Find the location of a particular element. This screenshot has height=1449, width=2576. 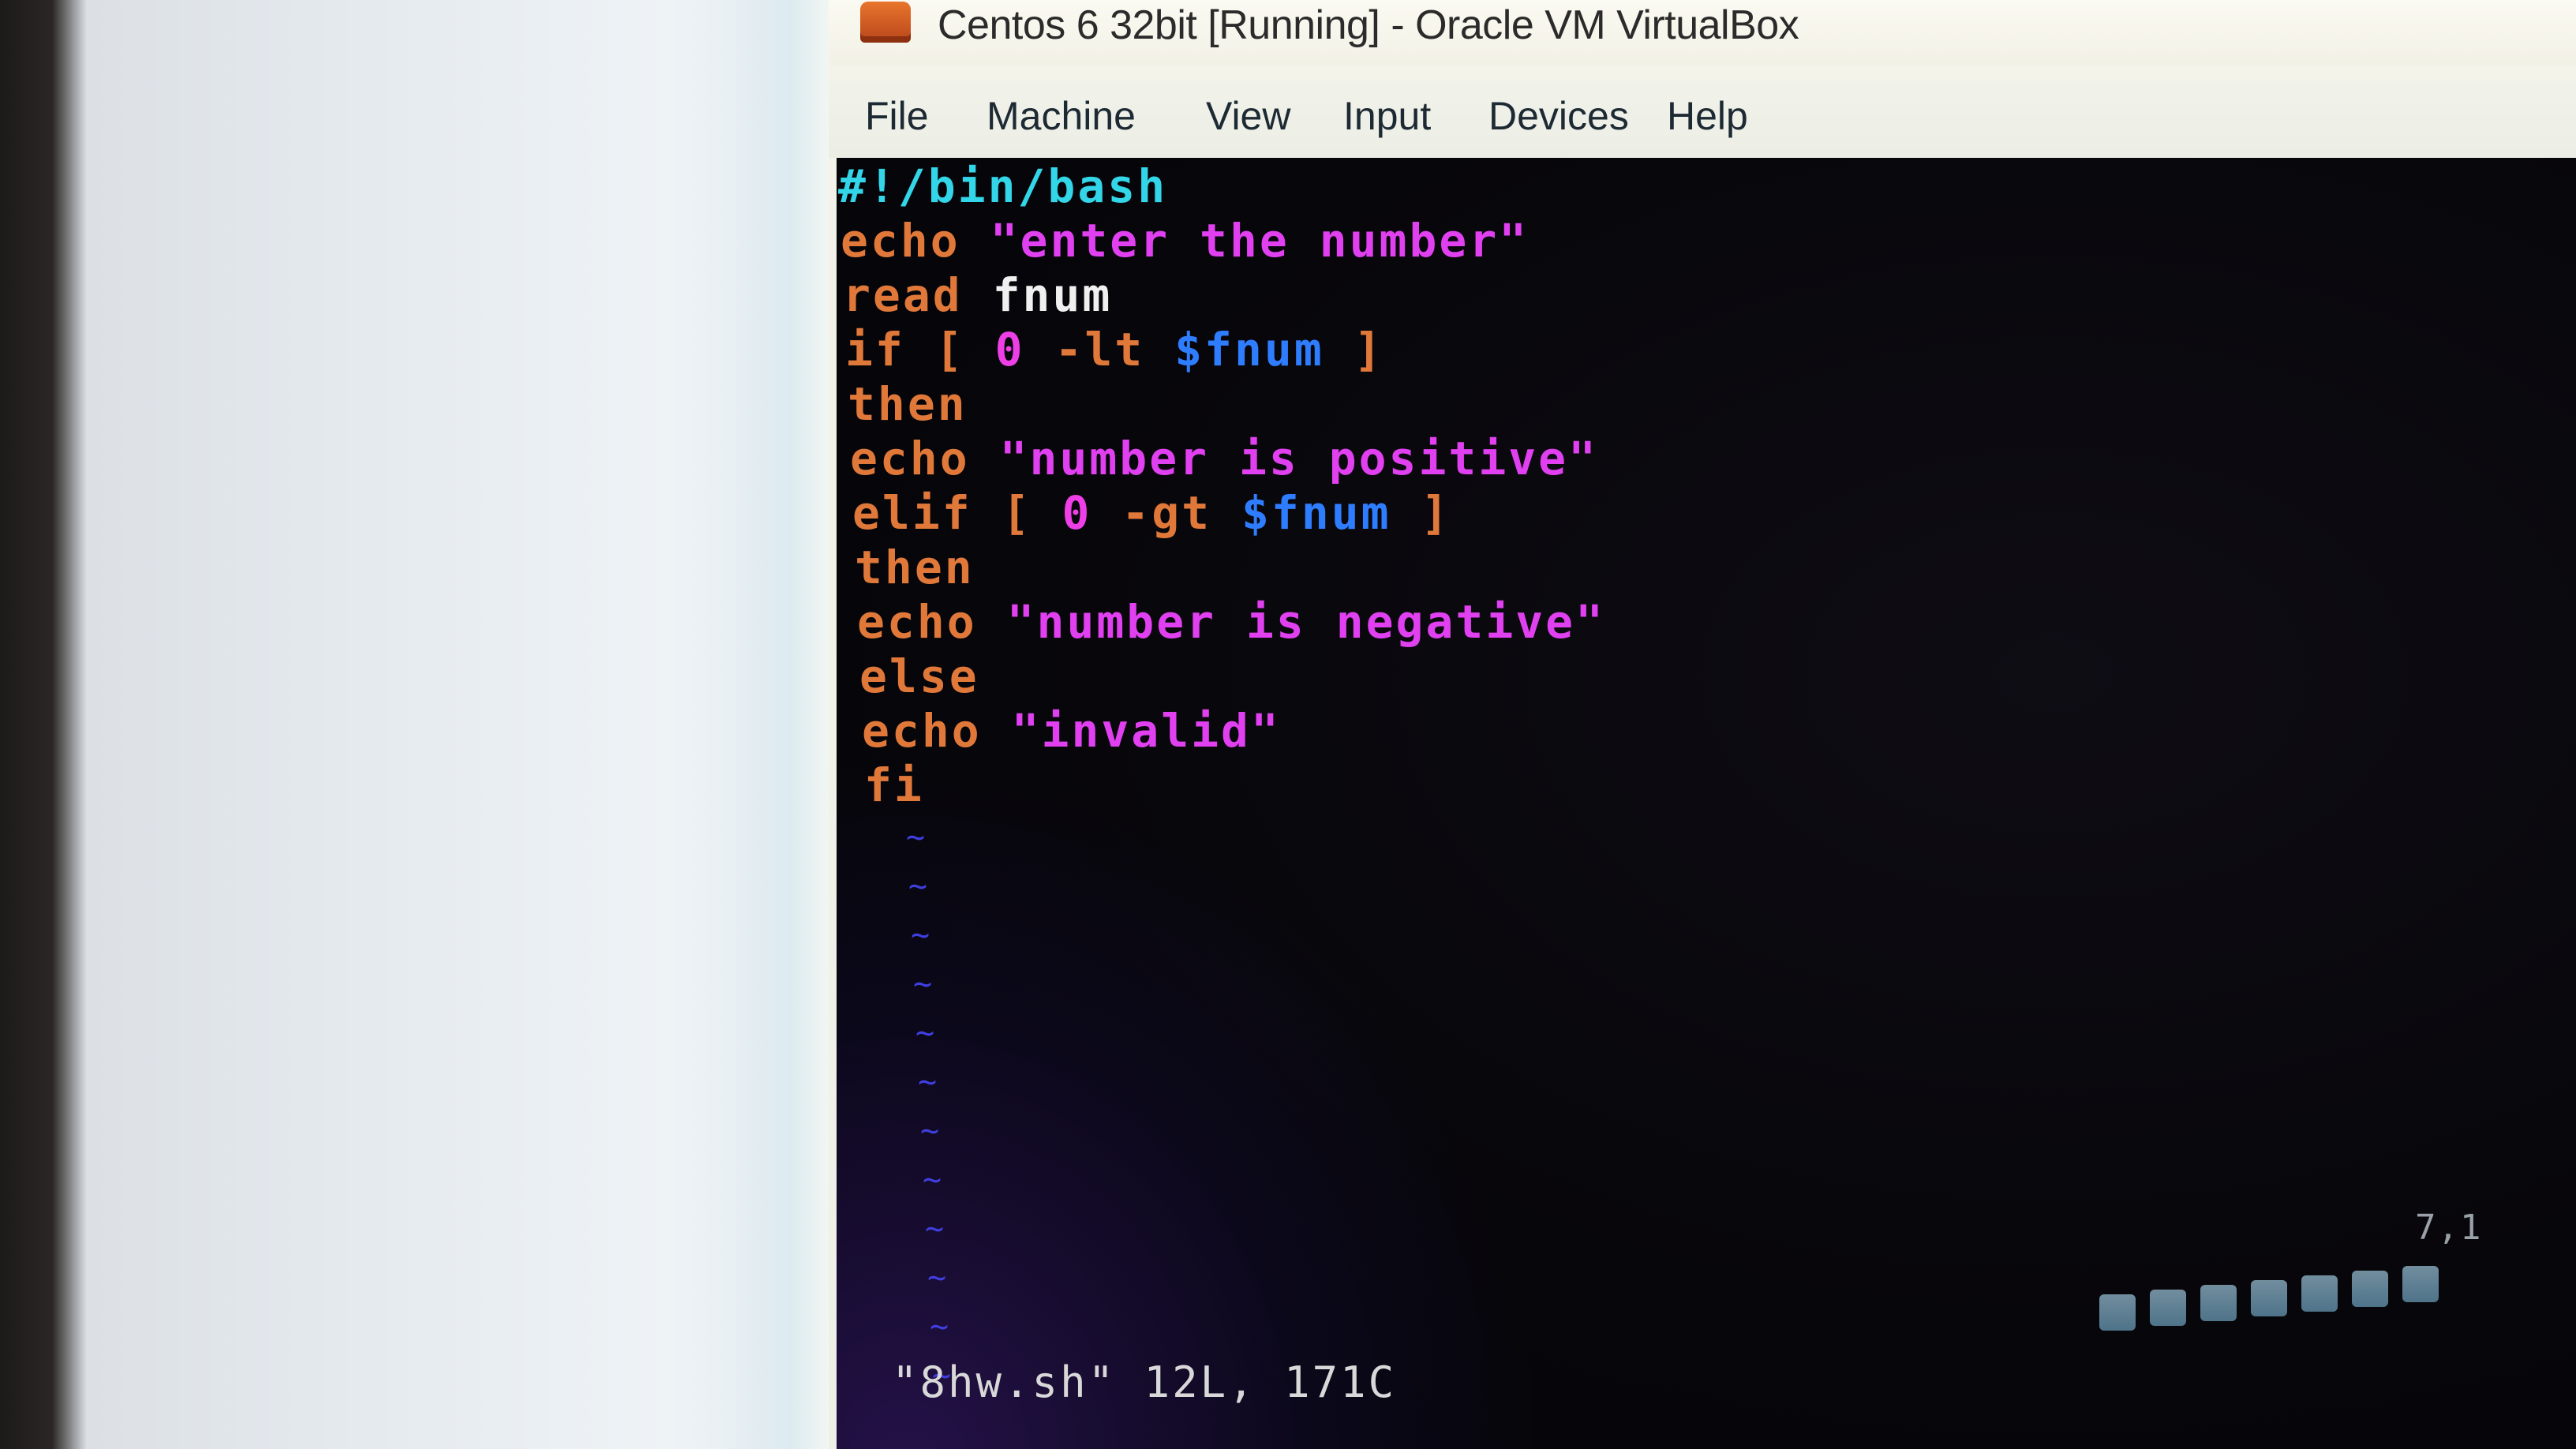

shared-folders-icon is located at coordinates (2319, 1293).